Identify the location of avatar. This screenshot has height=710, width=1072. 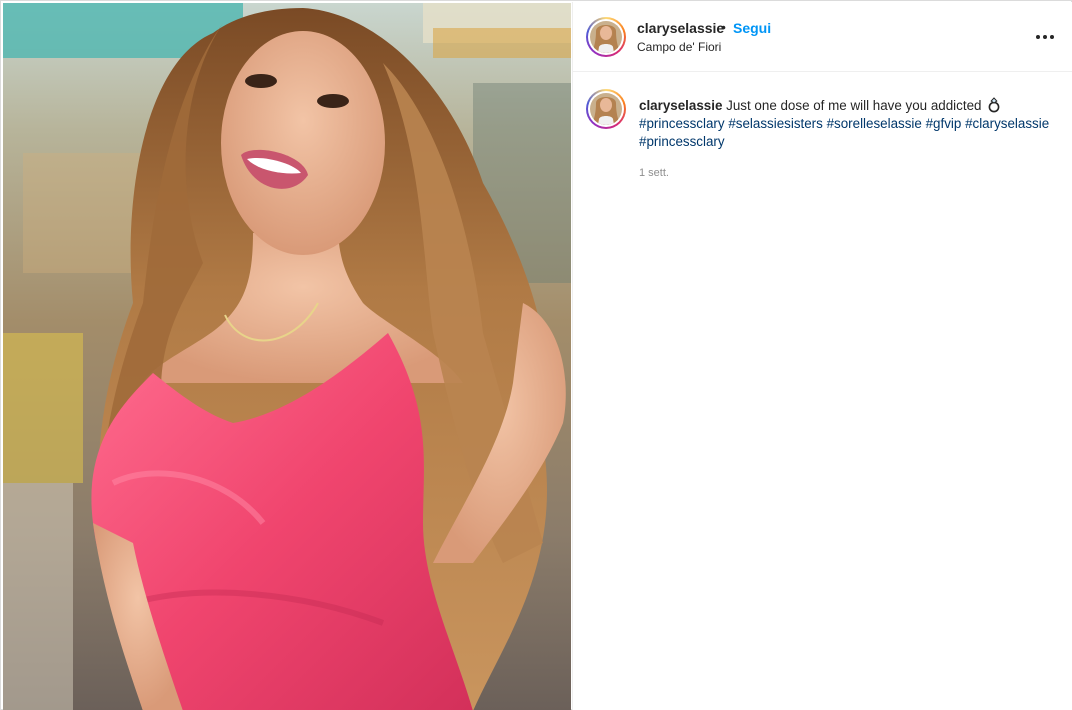
(606, 37).